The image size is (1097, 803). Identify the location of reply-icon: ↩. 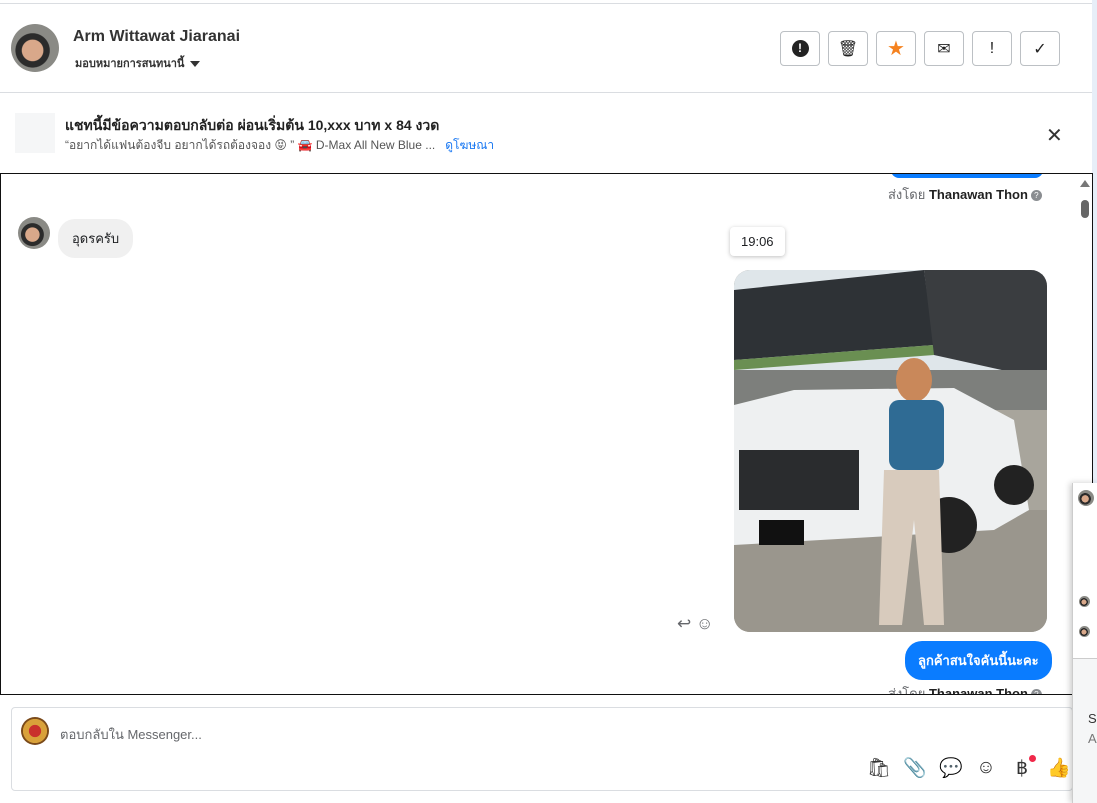
(684, 623).